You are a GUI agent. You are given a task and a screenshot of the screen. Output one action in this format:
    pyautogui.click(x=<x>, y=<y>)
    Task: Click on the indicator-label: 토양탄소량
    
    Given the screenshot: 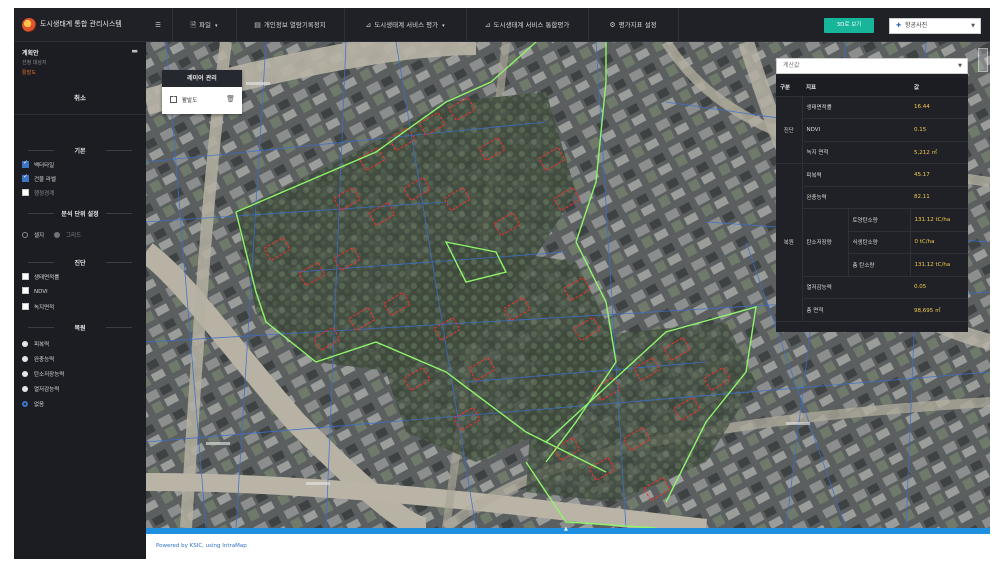 What is the action you would take?
    pyautogui.click(x=879, y=220)
    